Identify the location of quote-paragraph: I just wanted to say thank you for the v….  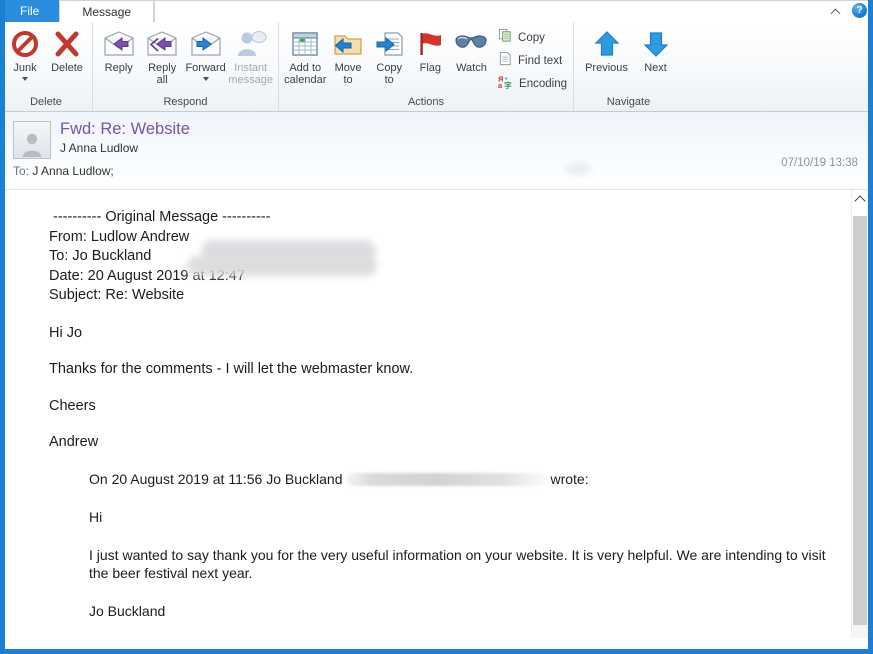
(457, 563).